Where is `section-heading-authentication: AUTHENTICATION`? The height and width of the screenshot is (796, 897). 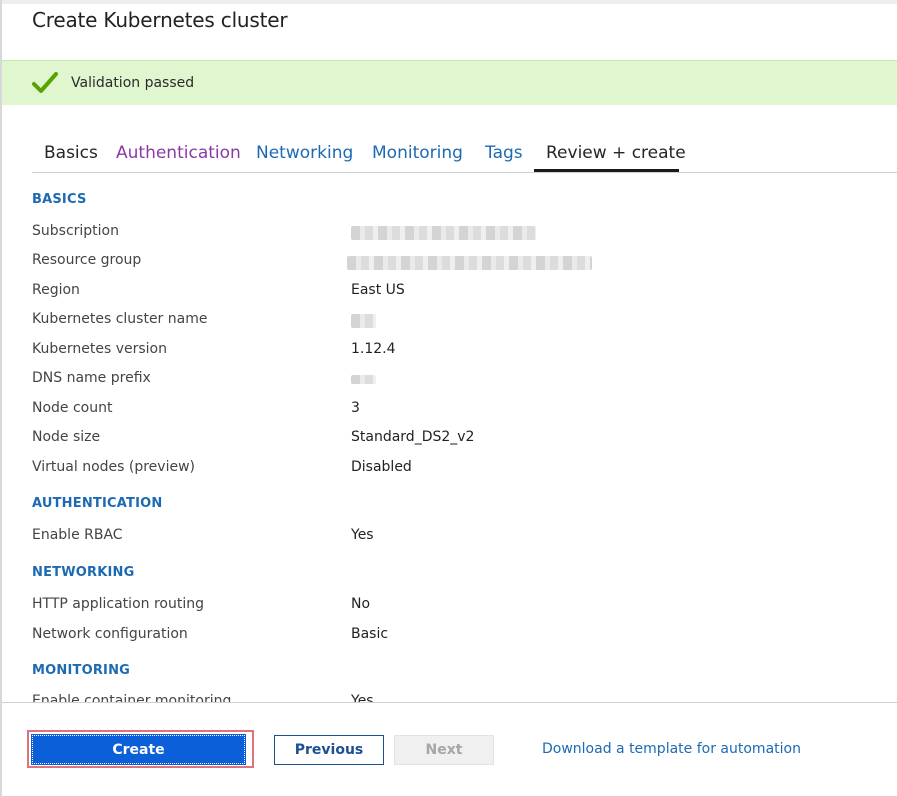
section-heading-authentication: AUTHENTICATION is located at coordinates (97, 503).